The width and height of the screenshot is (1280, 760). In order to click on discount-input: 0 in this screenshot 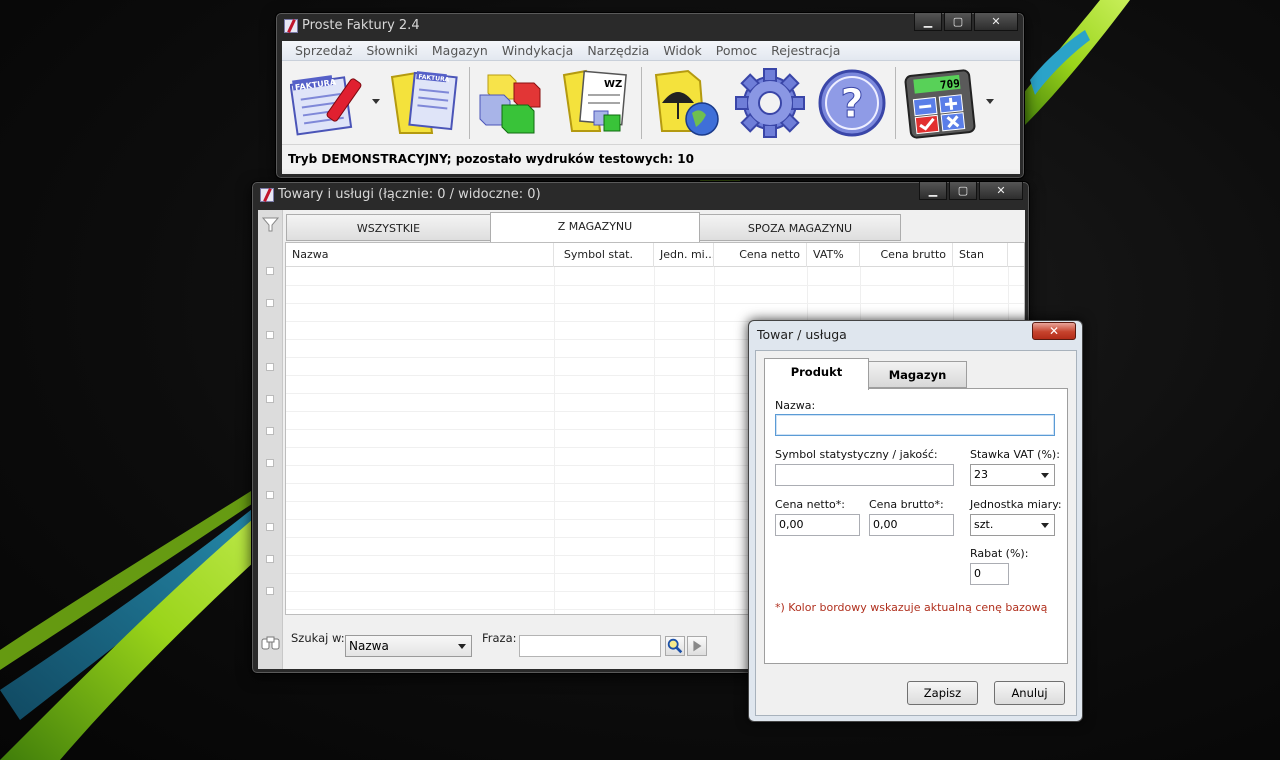, I will do `click(989, 574)`.